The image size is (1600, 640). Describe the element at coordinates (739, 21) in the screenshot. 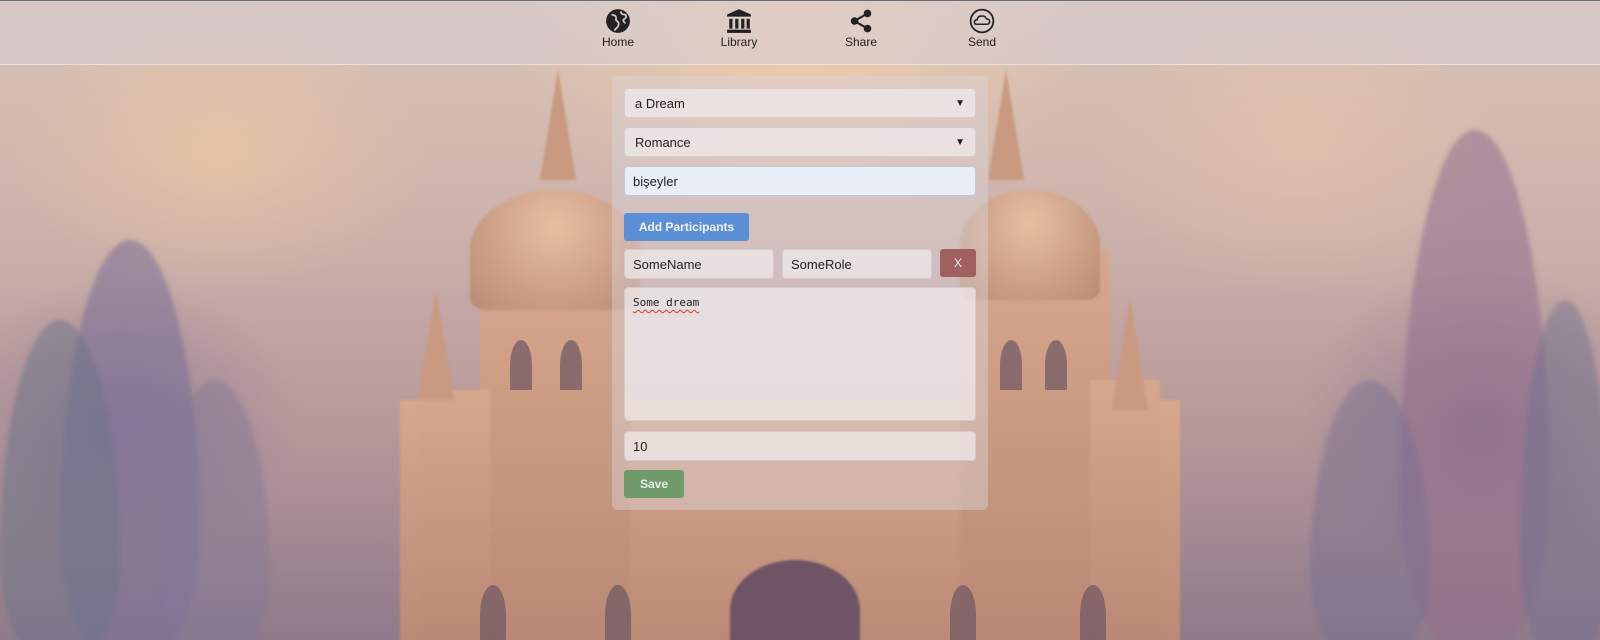

I see `library-icon` at that location.